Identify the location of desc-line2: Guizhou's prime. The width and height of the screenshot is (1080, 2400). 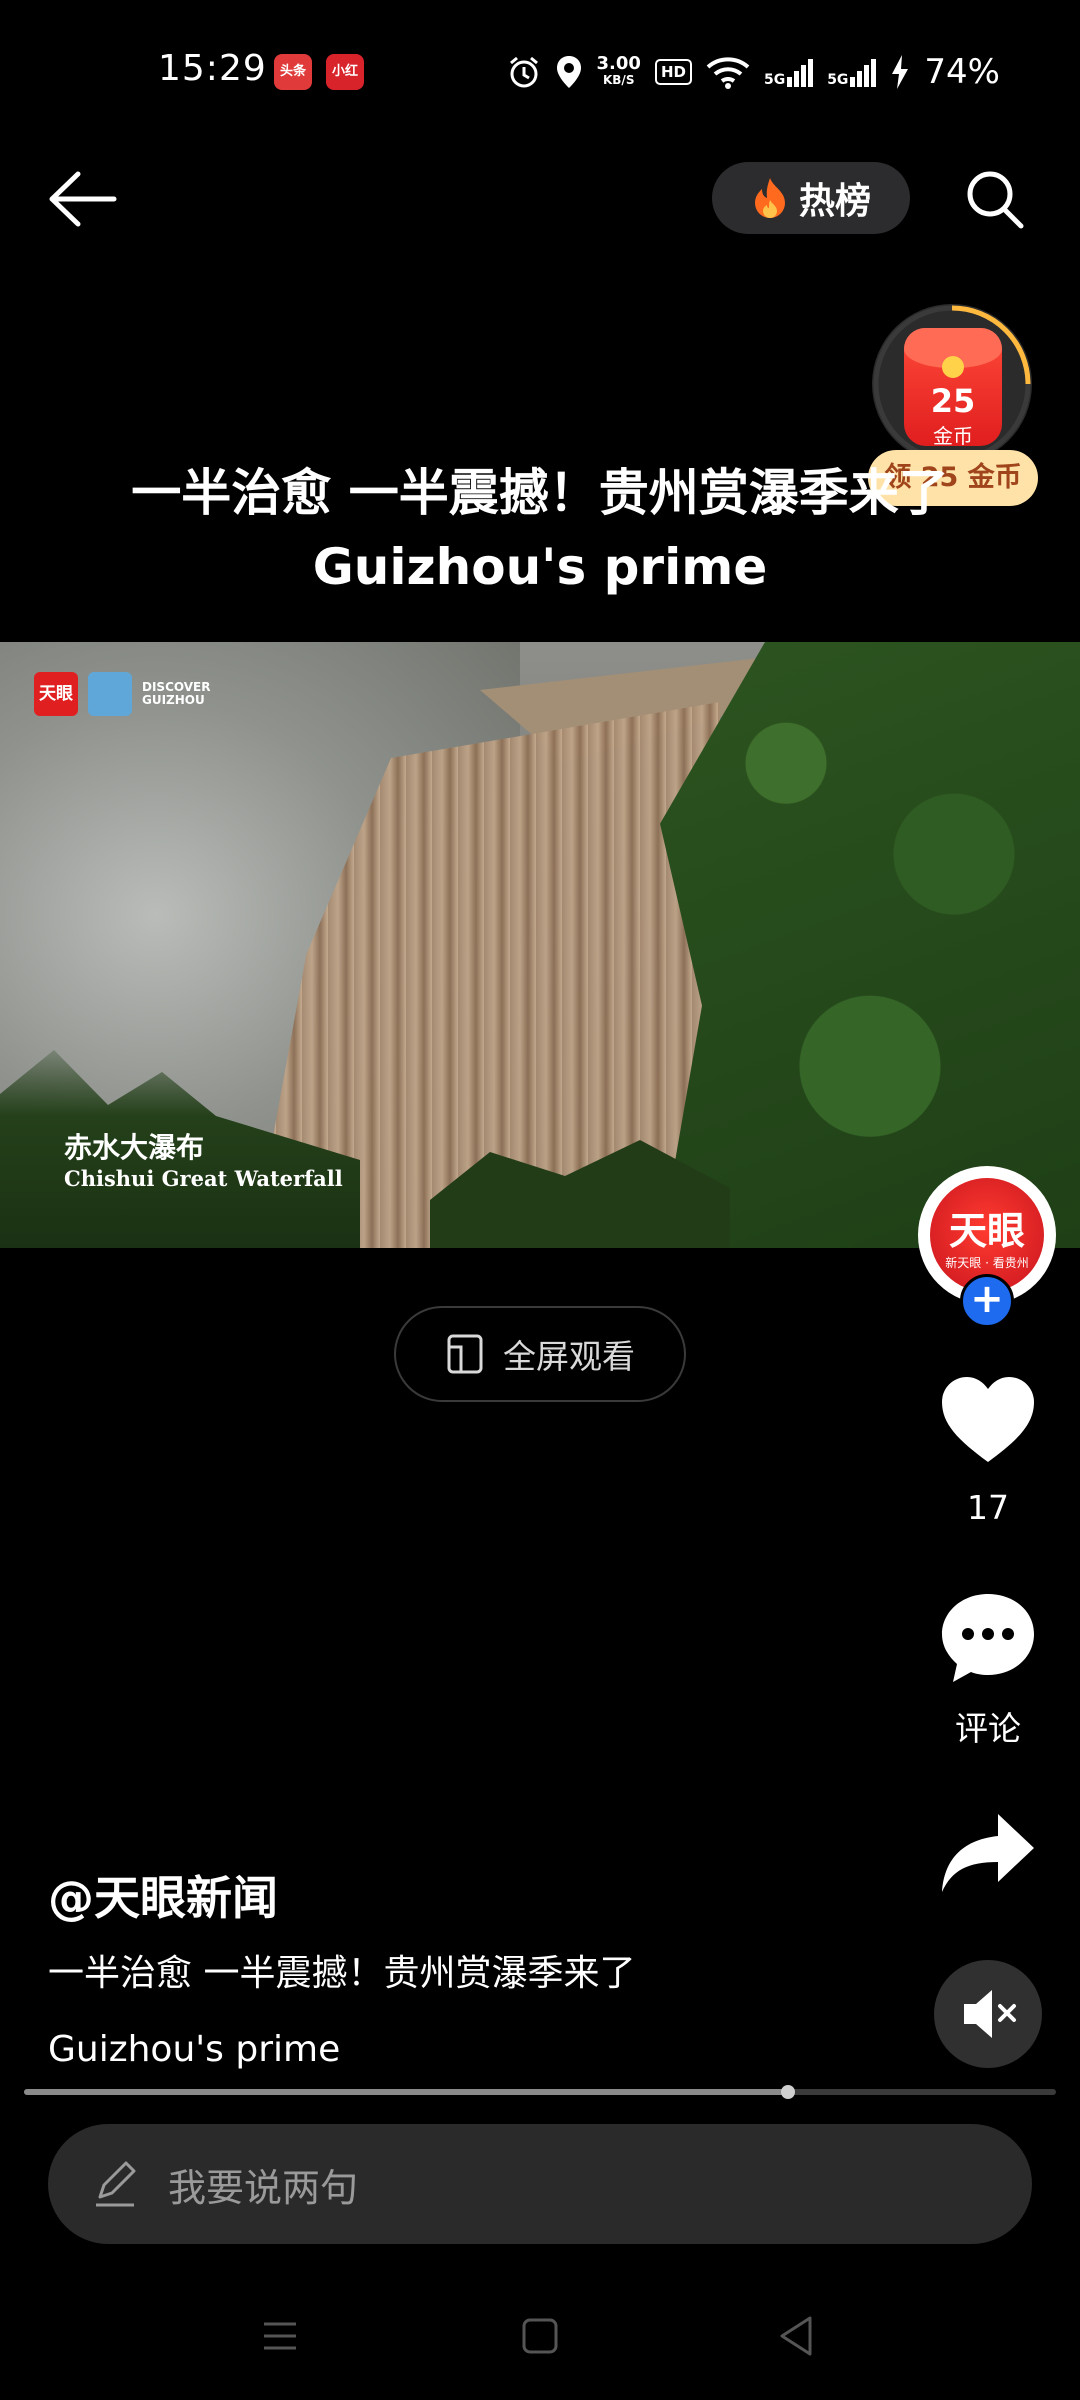
(194, 2049).